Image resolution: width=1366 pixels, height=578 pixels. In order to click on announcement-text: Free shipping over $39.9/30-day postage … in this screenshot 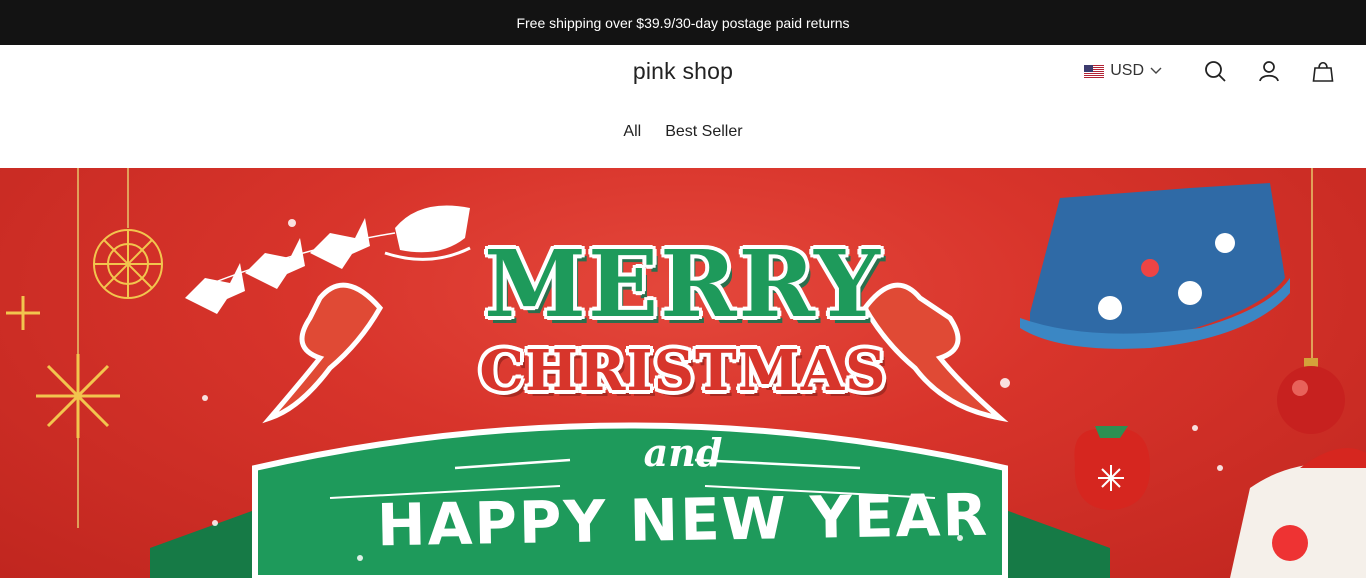, I will do `click(683, 22)`.